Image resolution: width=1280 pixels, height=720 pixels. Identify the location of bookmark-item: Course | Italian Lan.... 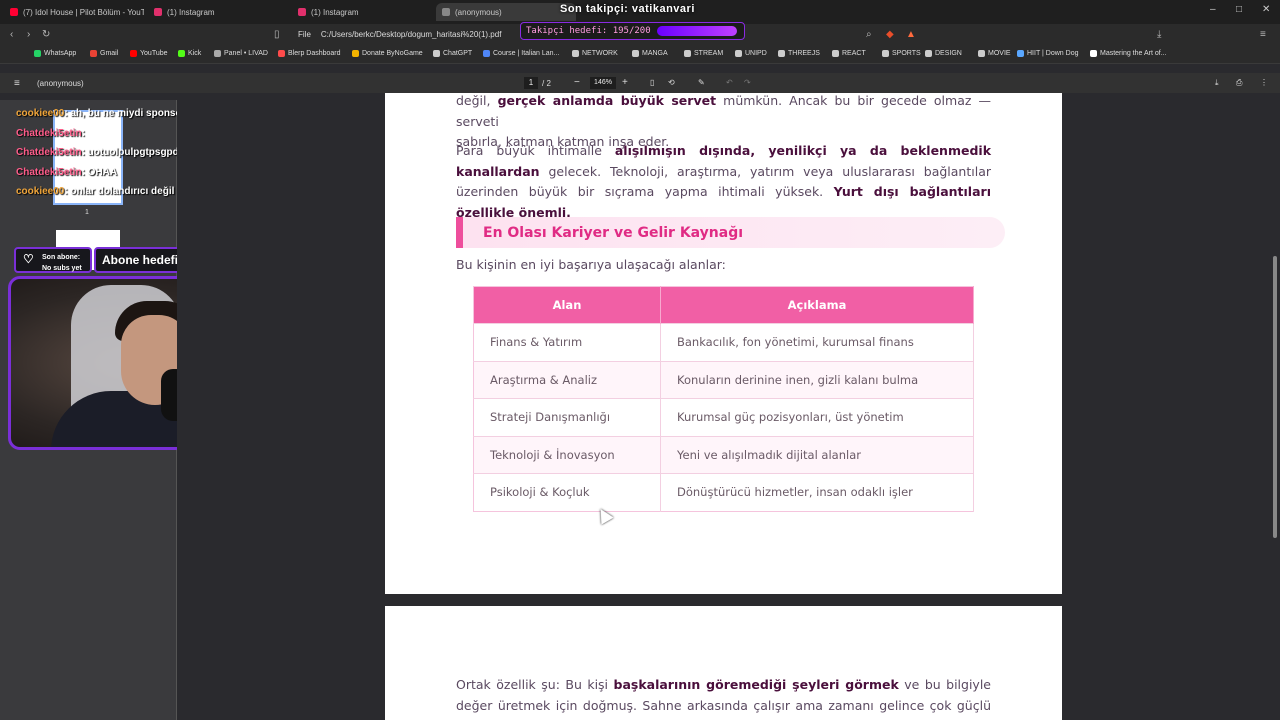
(521, 53).